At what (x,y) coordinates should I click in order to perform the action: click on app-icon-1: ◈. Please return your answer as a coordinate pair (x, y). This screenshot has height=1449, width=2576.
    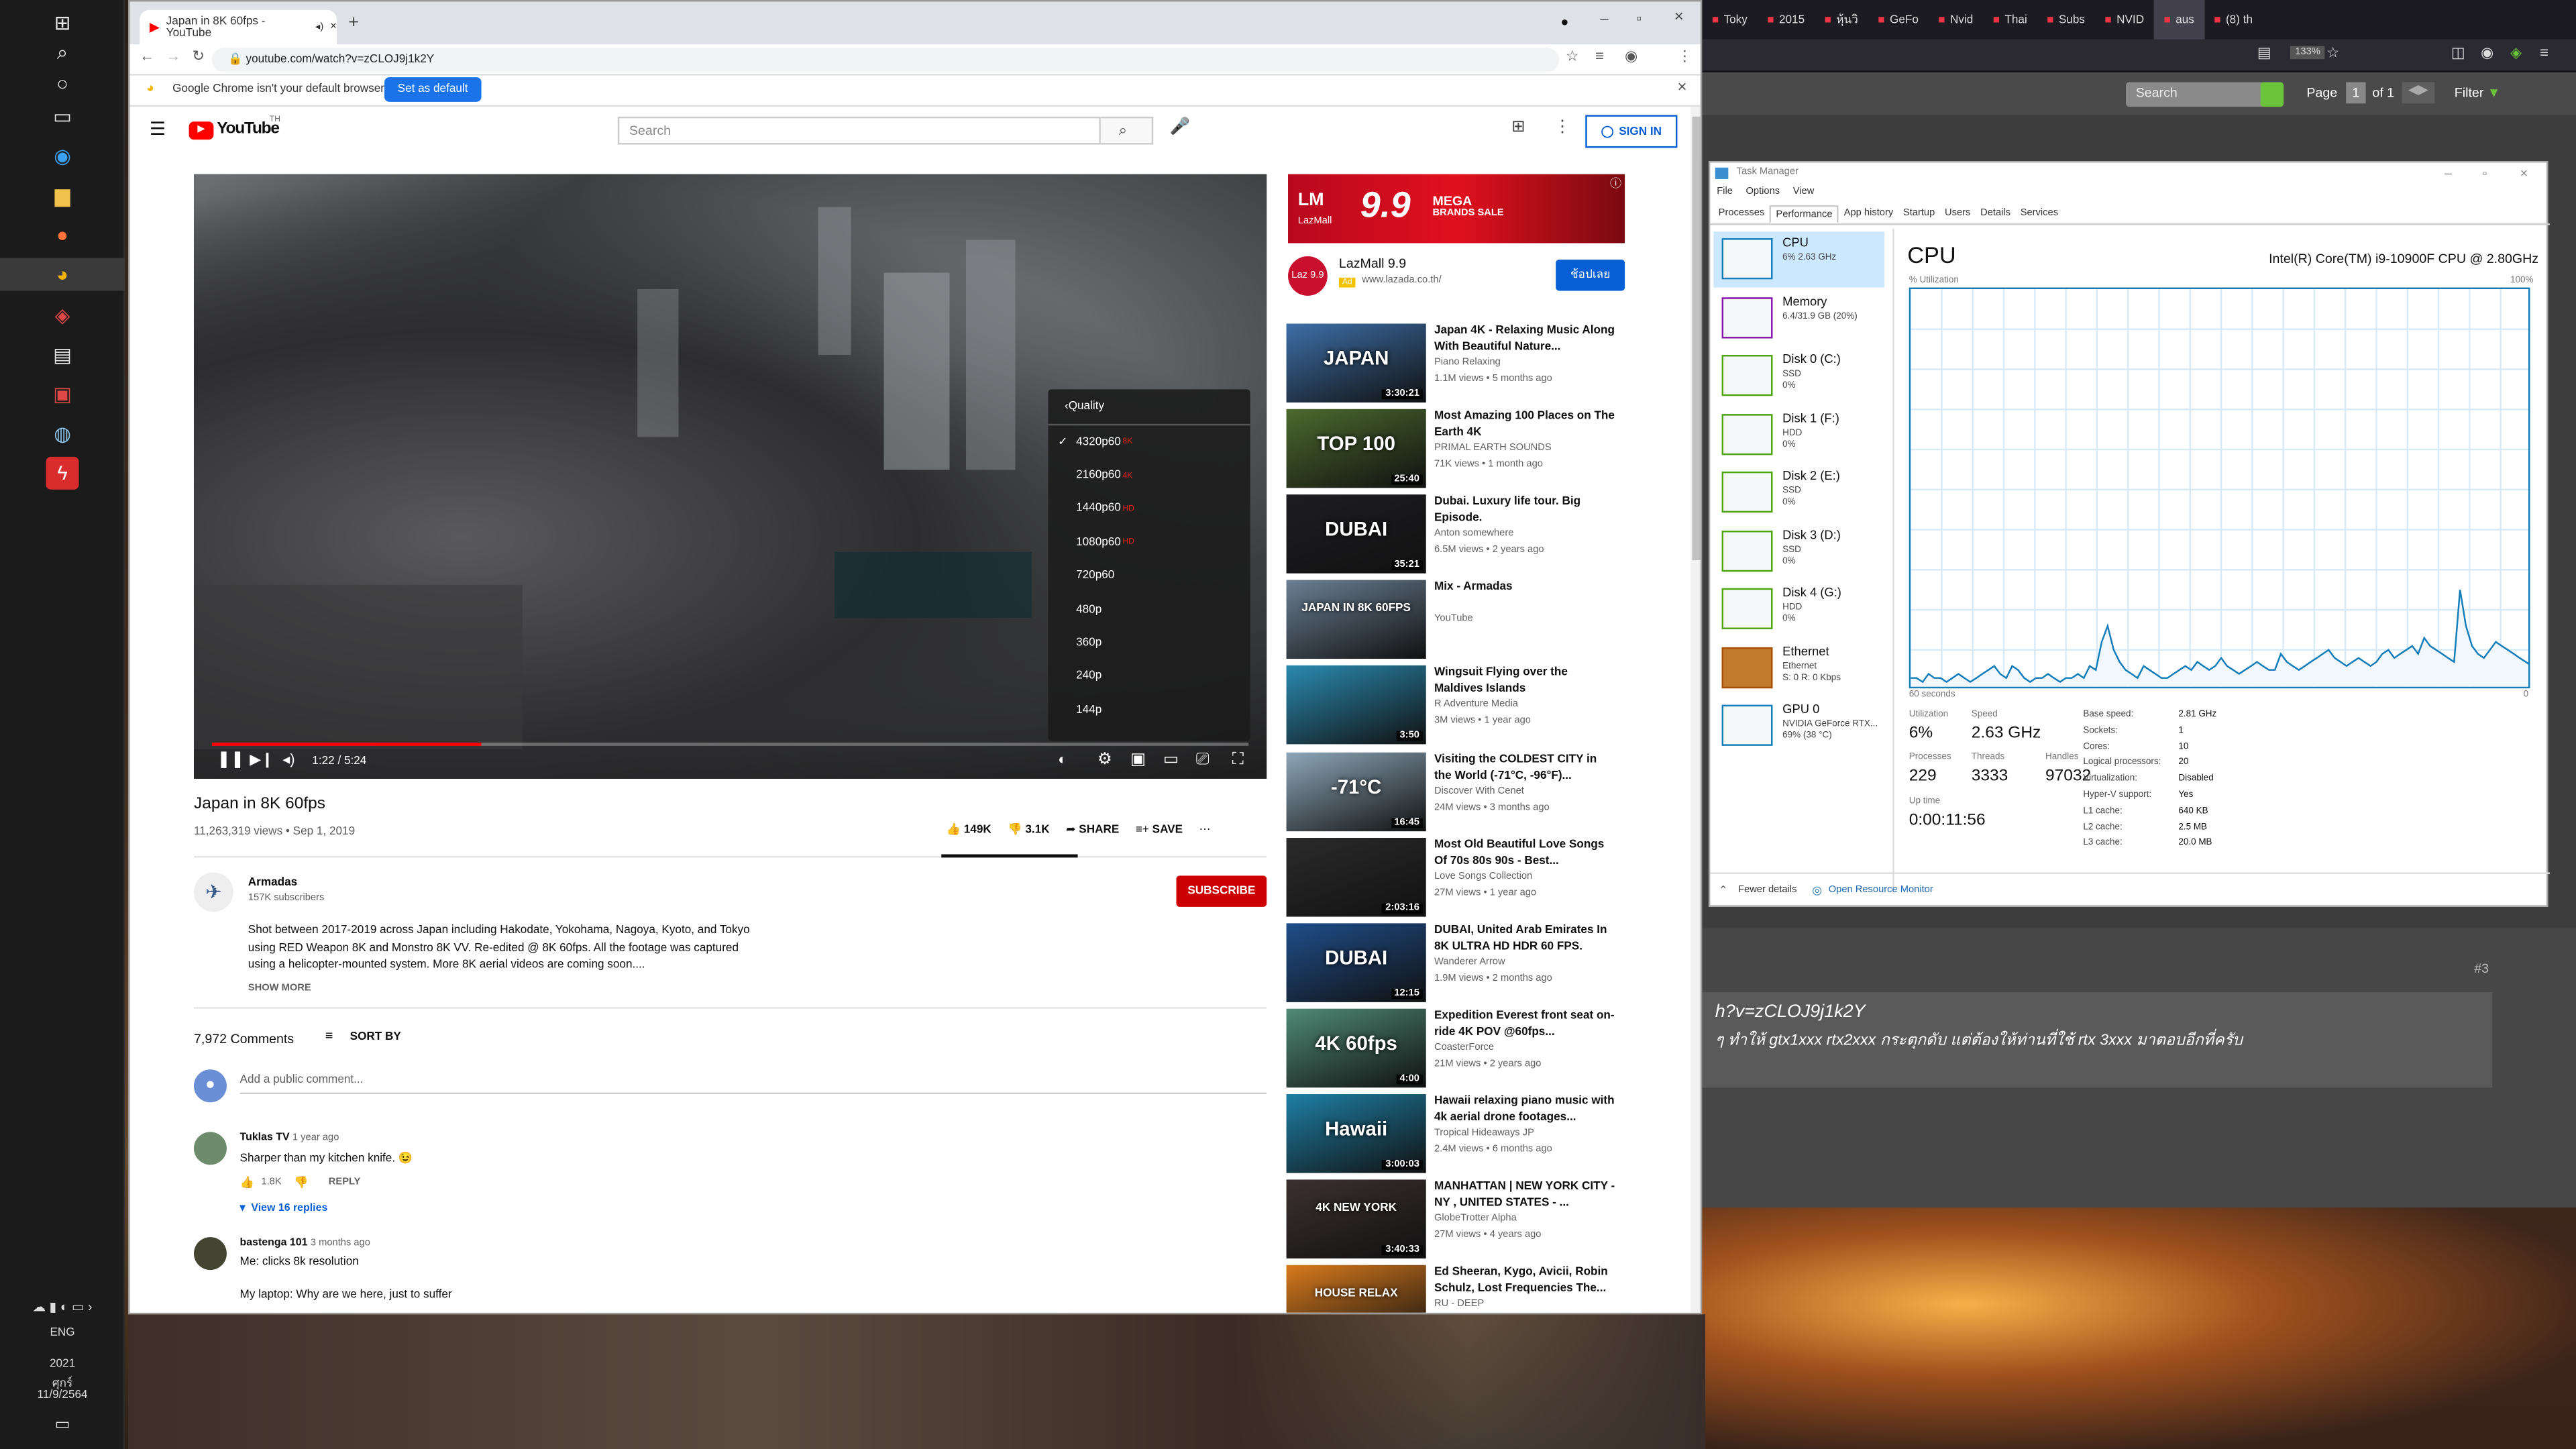
    Looking at the image, I should click on (62, 315).